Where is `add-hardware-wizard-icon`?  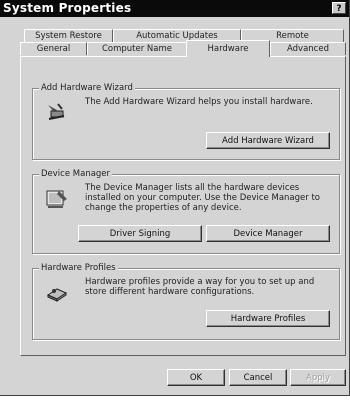 add-hardware-wizard-icon is located at coordinates (56, 111).